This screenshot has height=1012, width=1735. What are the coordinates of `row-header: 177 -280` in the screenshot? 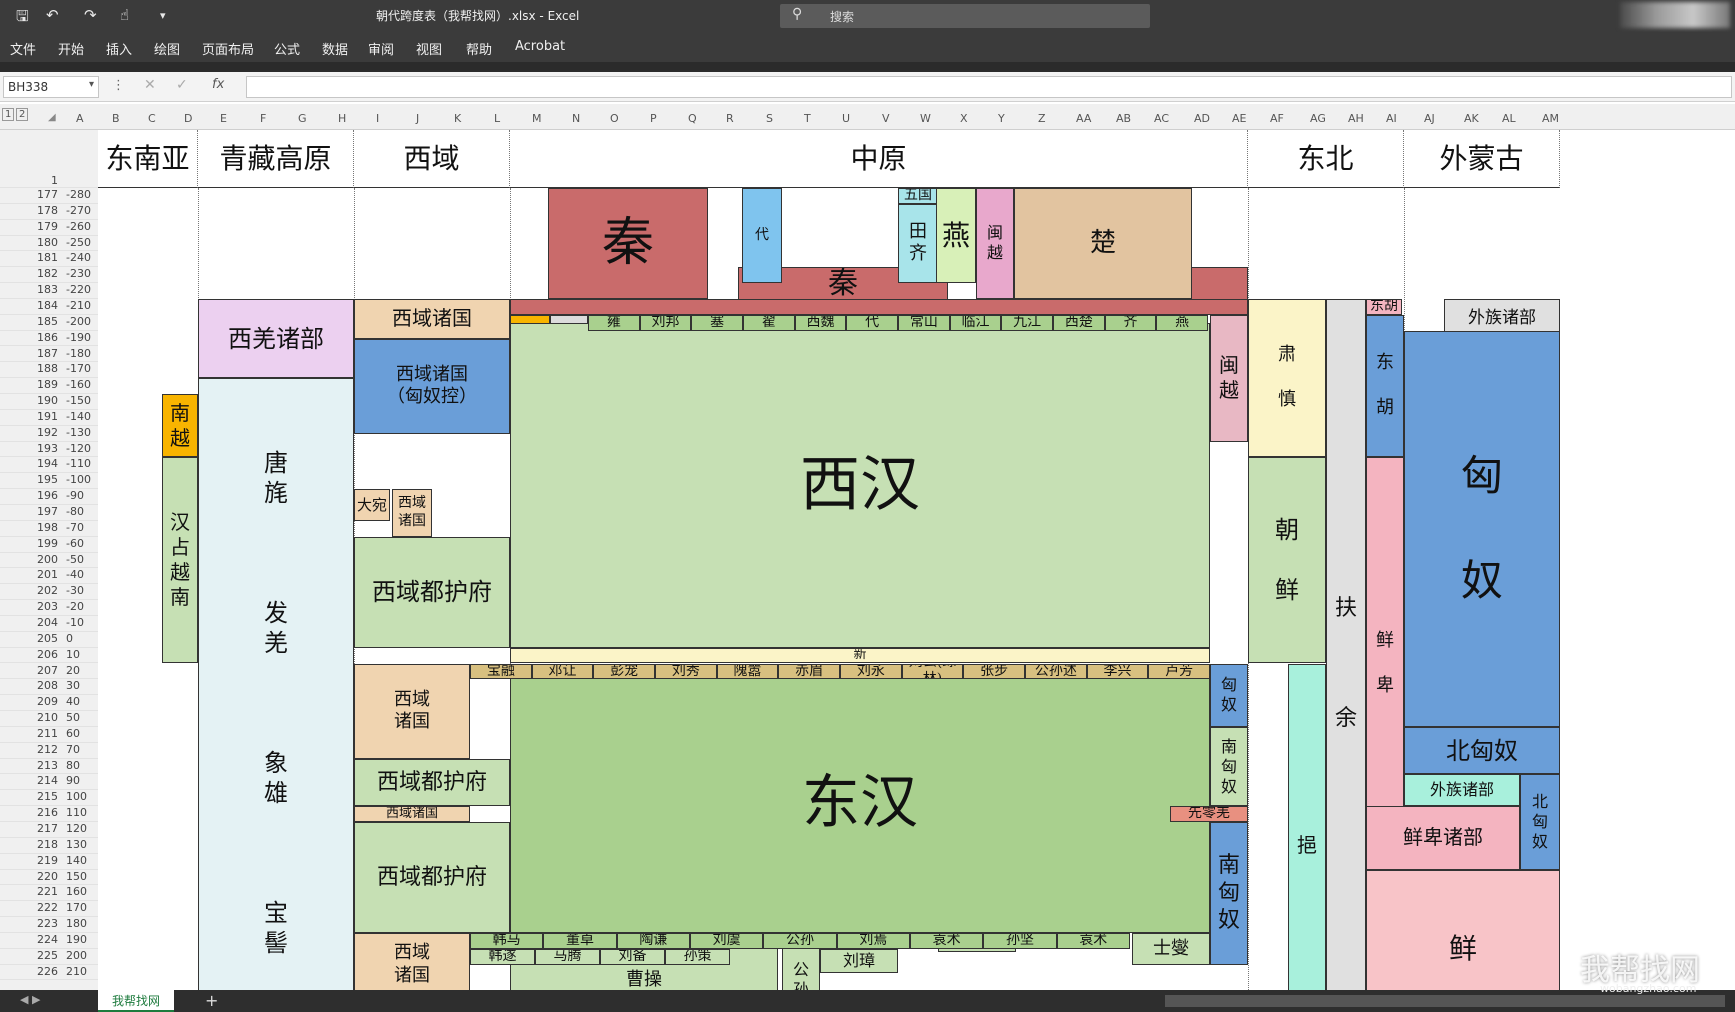 It's located at (49, 196).